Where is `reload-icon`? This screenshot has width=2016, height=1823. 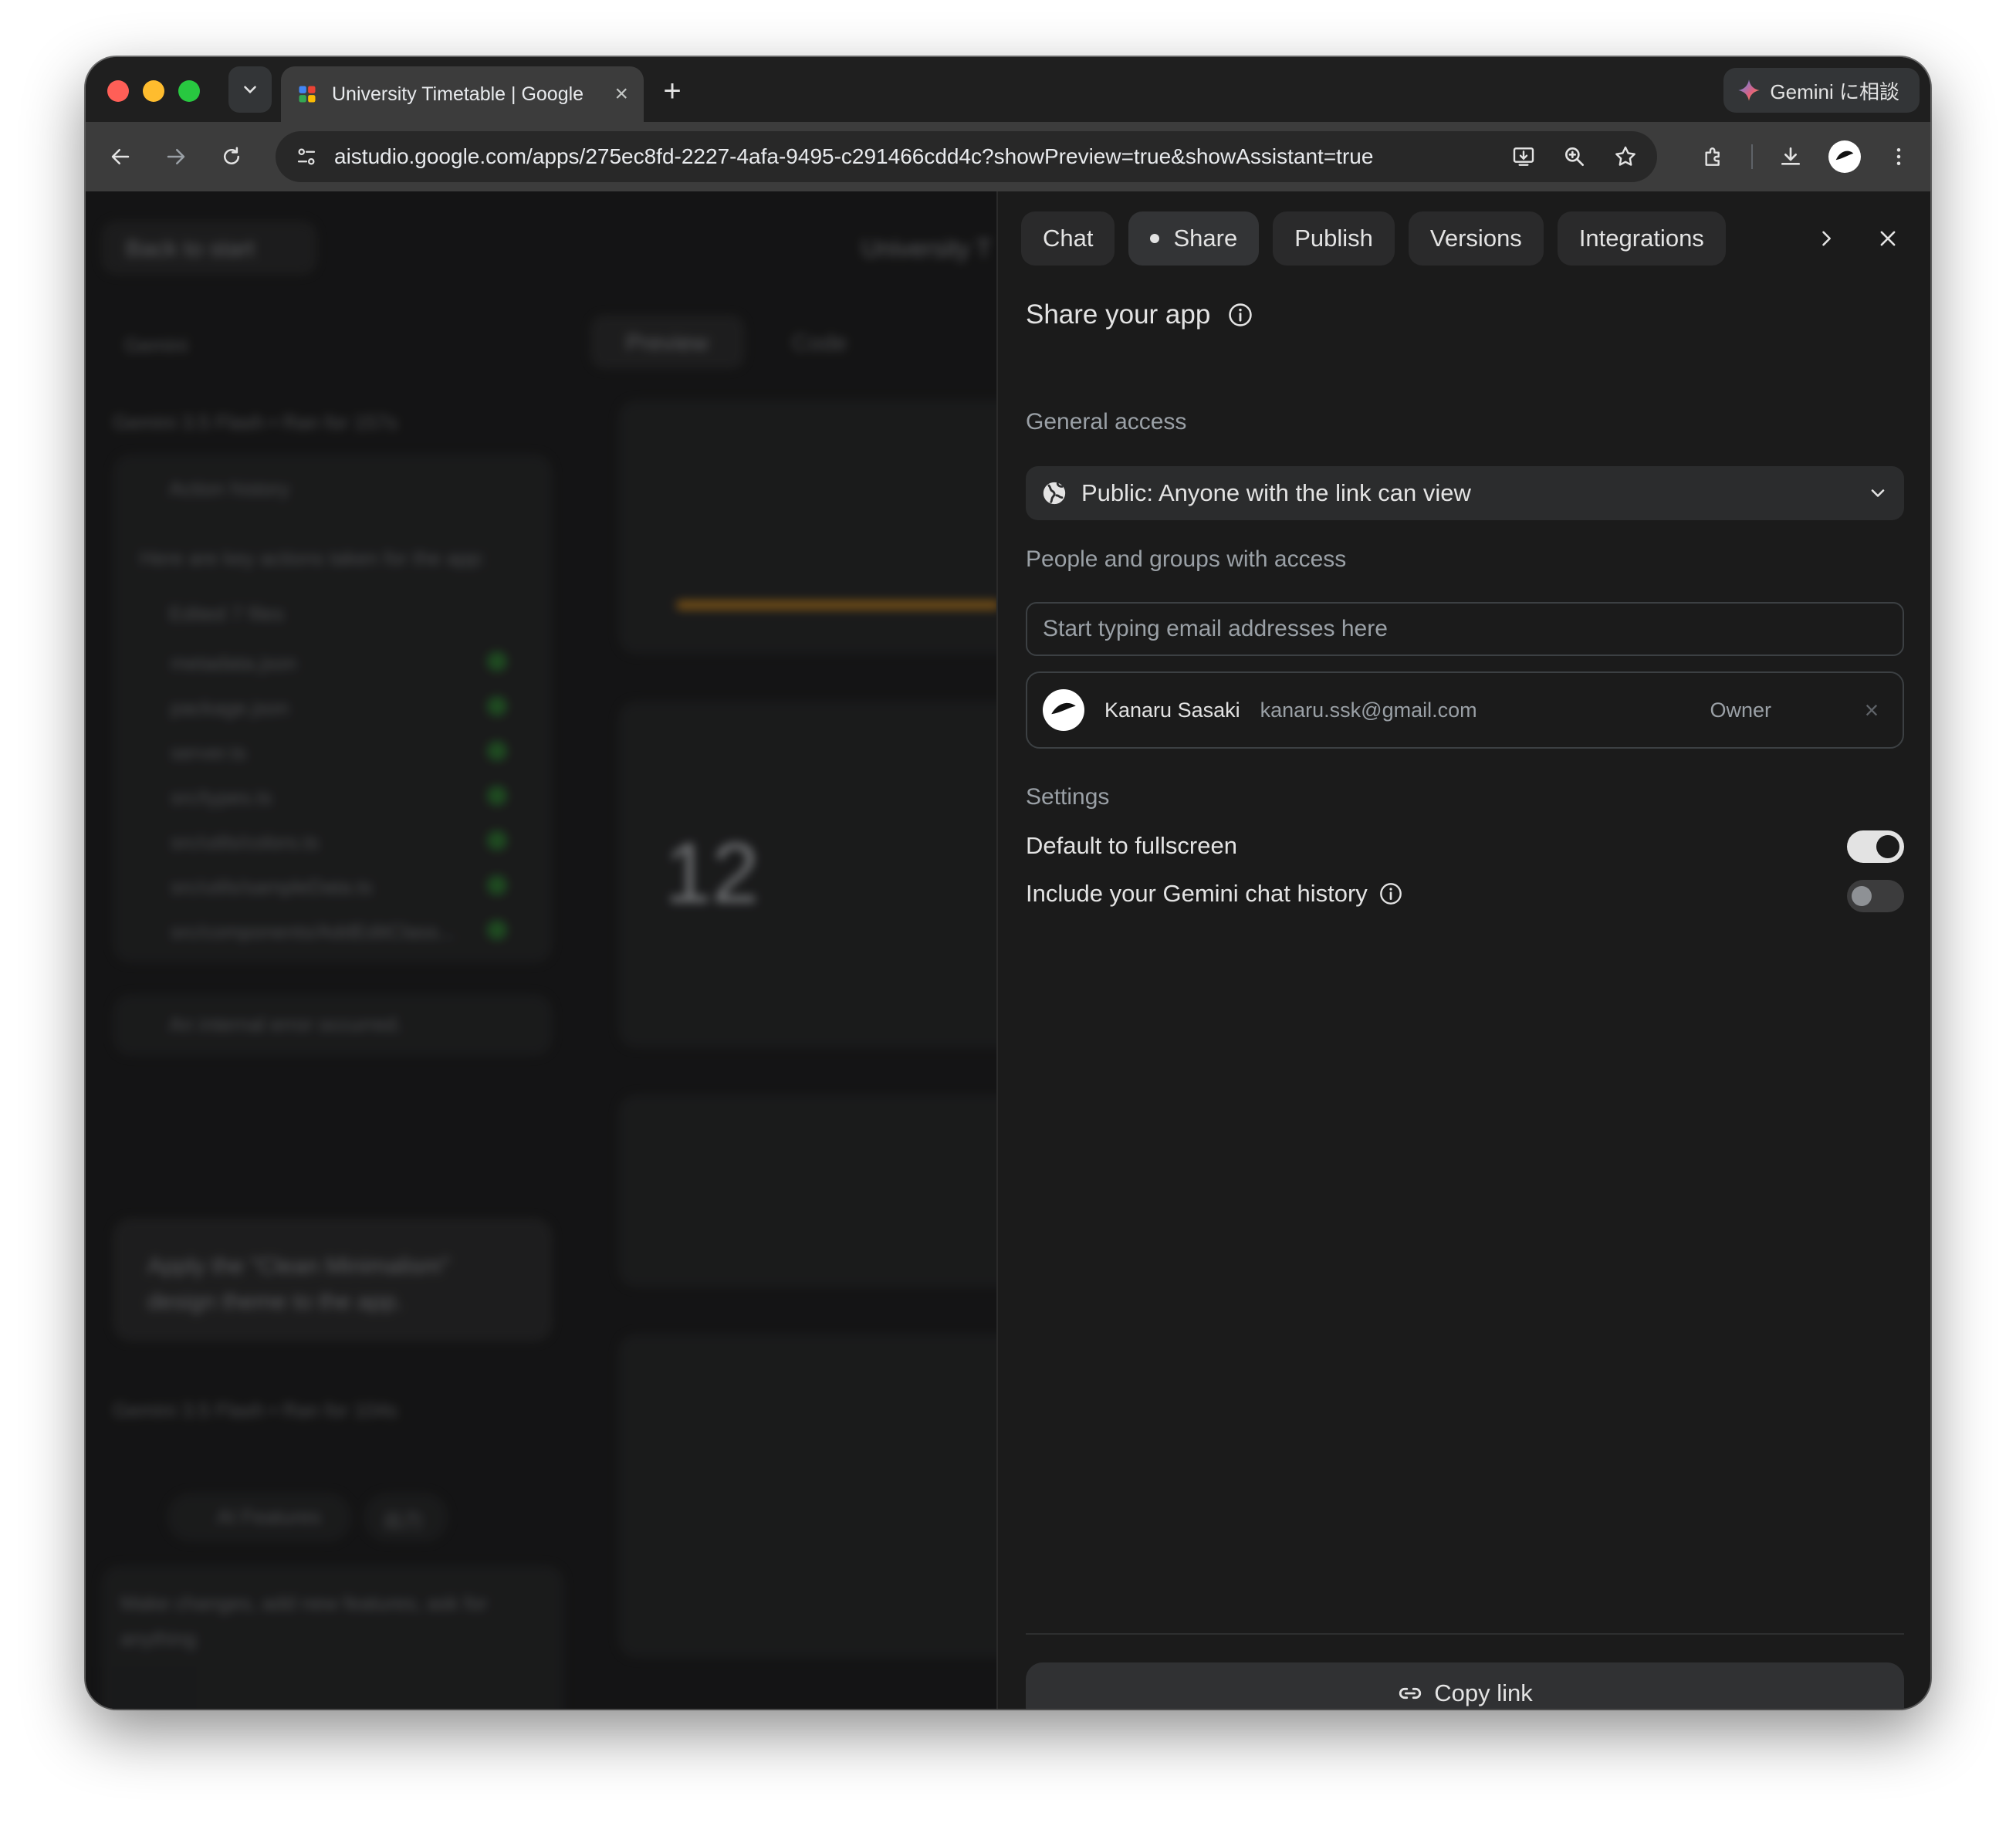 reload-icon is located at coordinates (231, 155).